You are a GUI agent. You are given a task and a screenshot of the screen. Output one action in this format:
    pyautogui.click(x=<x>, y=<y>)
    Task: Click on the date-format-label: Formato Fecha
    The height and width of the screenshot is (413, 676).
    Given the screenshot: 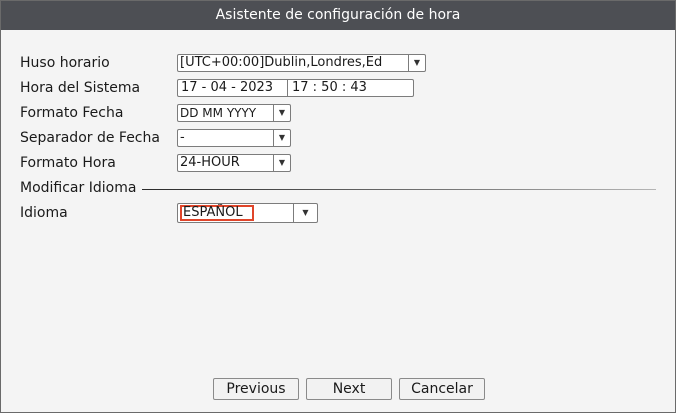 What is the action you would take?
    pyautogui.click(x=72, y=113)
    